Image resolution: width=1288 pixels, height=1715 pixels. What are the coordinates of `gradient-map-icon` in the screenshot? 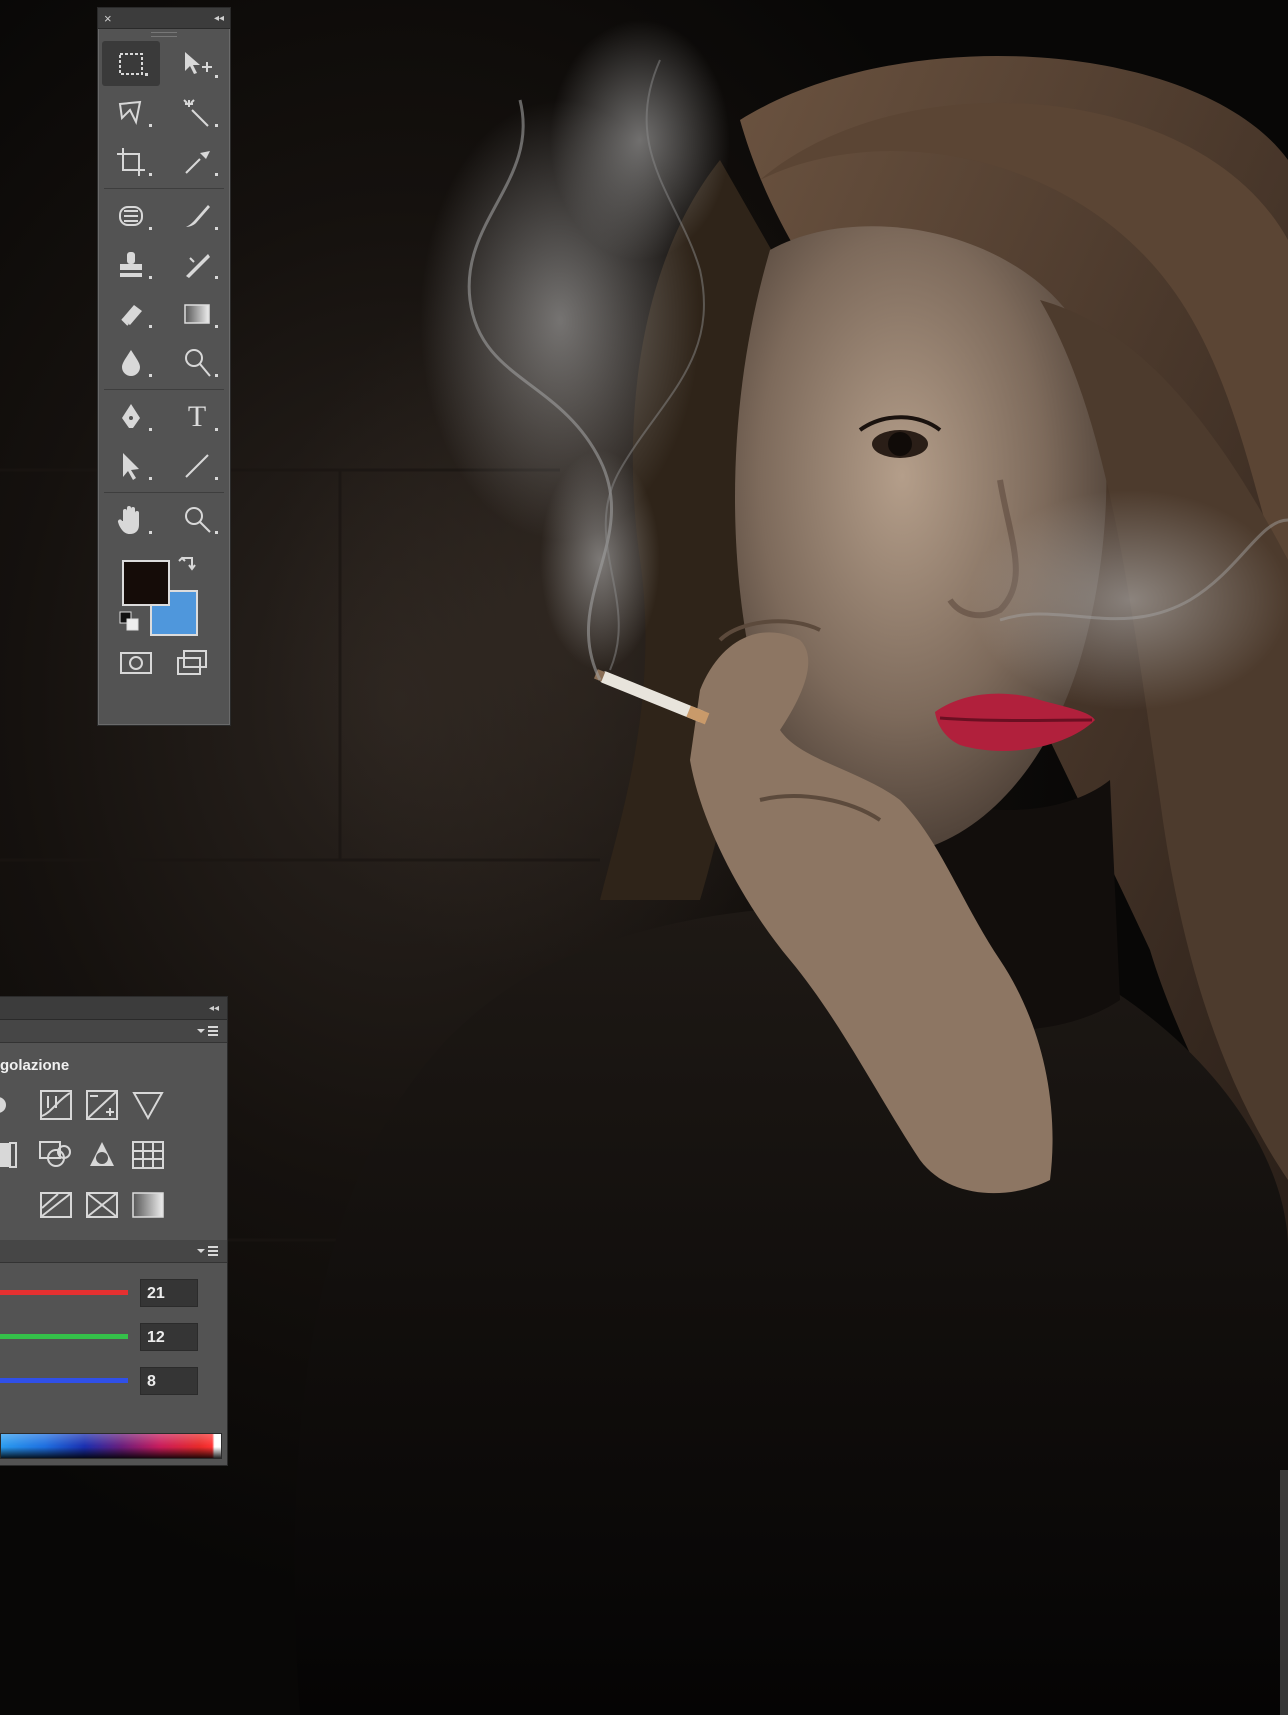 It's located at (148, 1205).